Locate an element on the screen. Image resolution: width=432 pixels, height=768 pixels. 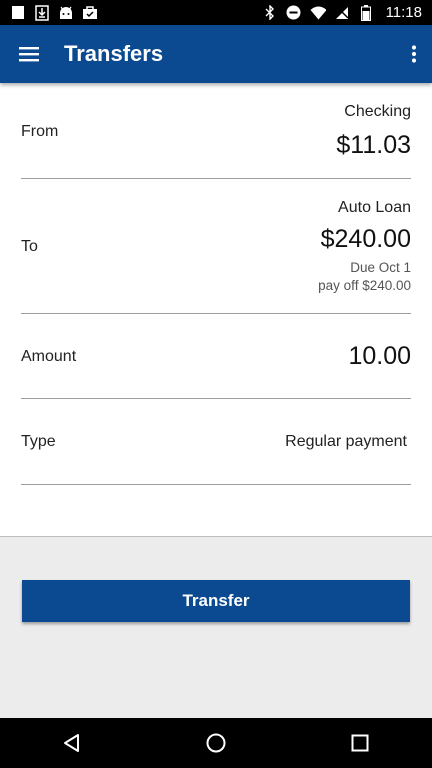
bluetooth-icon is located at coordinates (270, 13).